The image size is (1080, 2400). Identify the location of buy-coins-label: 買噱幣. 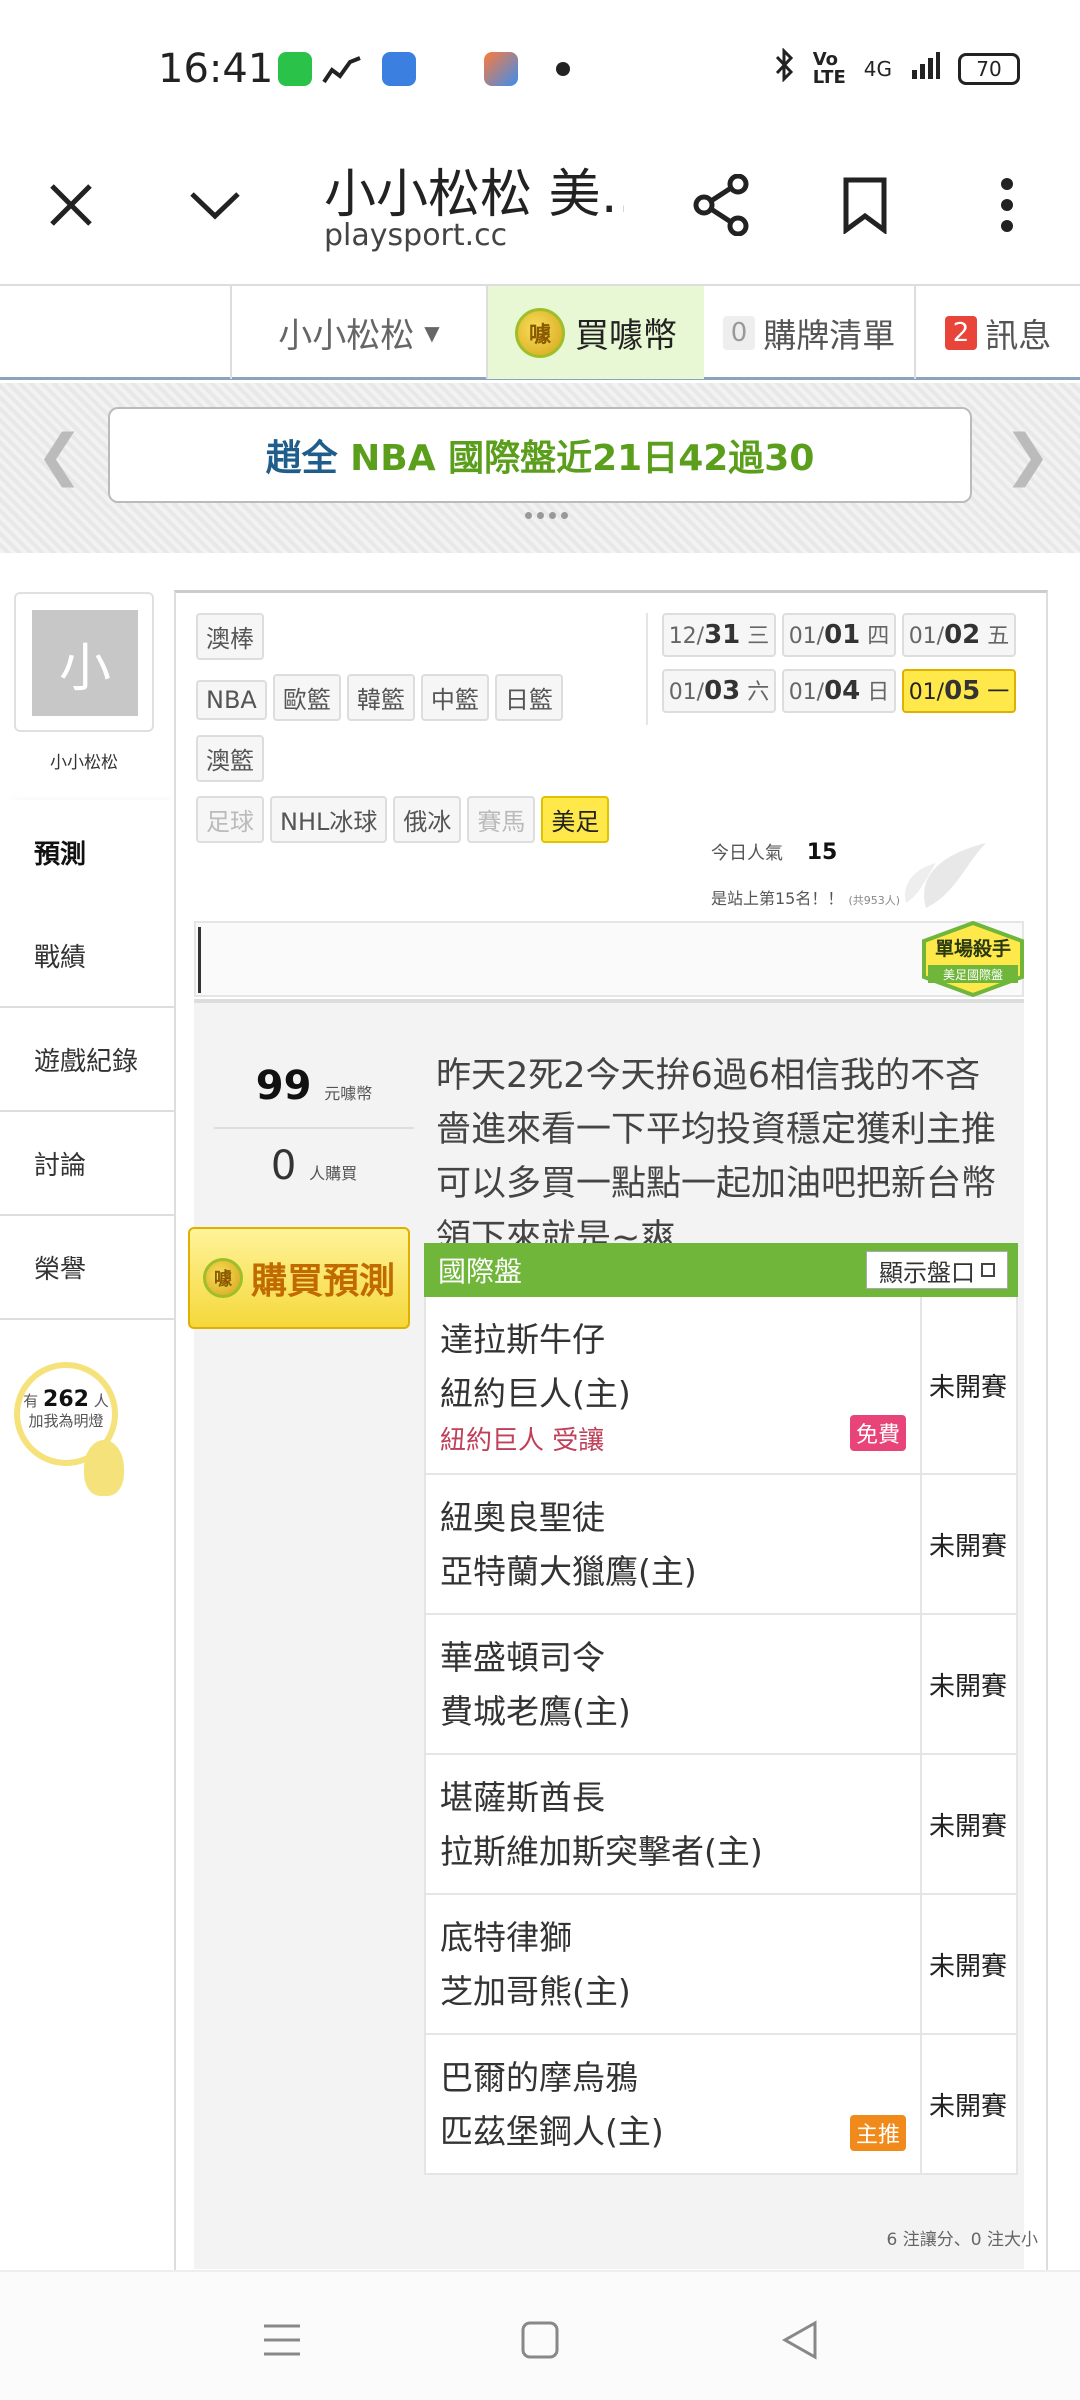
(626, 336).